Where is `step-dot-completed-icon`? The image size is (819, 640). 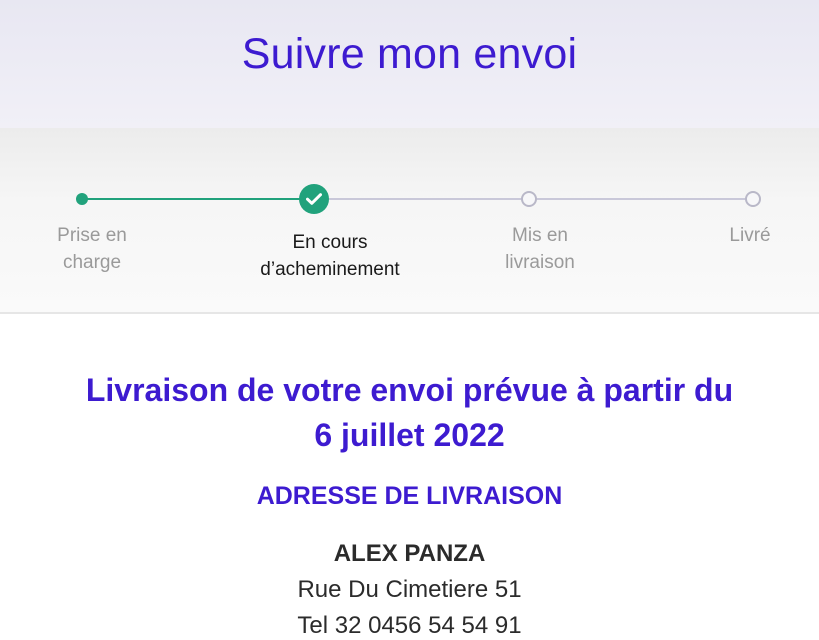
step-dot-completed-icon is located at coordinates (82, 199).